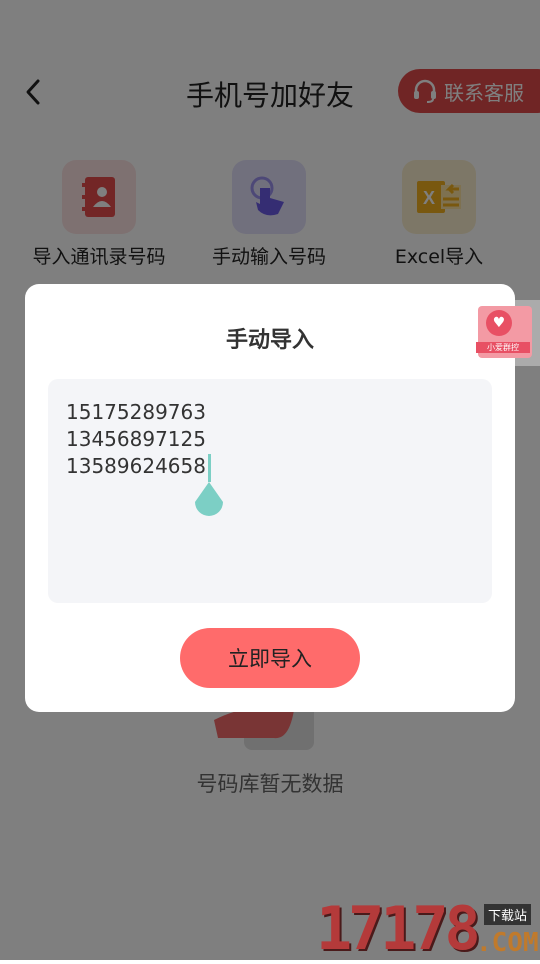  Describe the element at coordinates (209, 500) in the screenshot. I see `cursor-handle-icon` at that location.